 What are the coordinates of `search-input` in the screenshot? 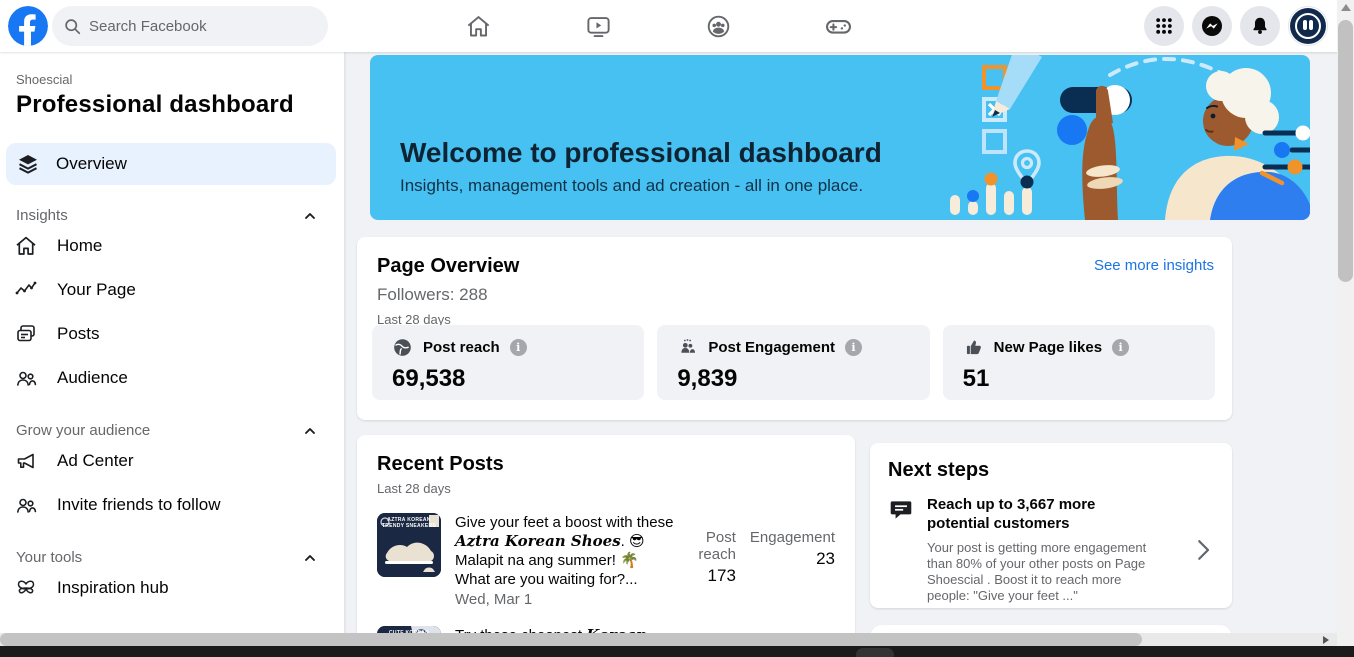 It's located at (199, 26).